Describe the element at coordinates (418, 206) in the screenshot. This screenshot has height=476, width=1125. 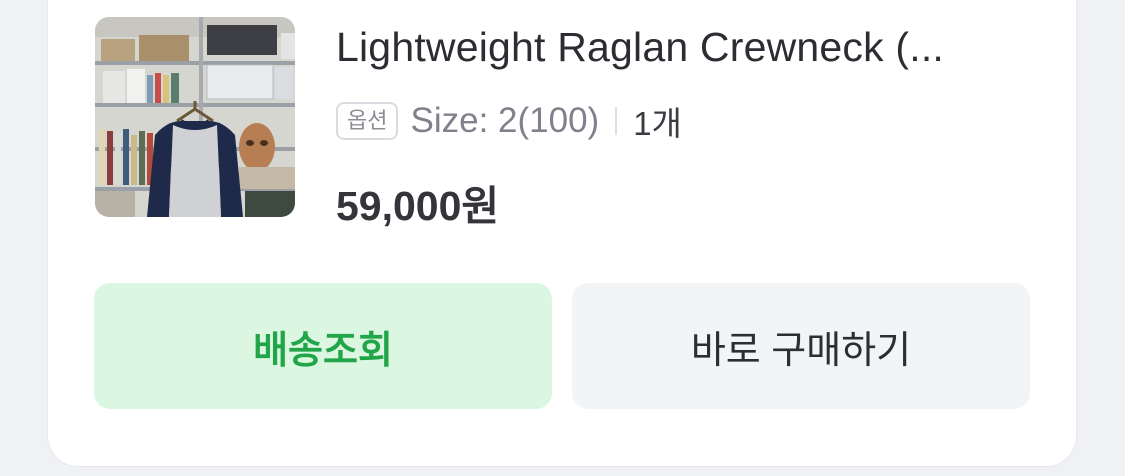
I see `product-price: 59,000원` at that location.